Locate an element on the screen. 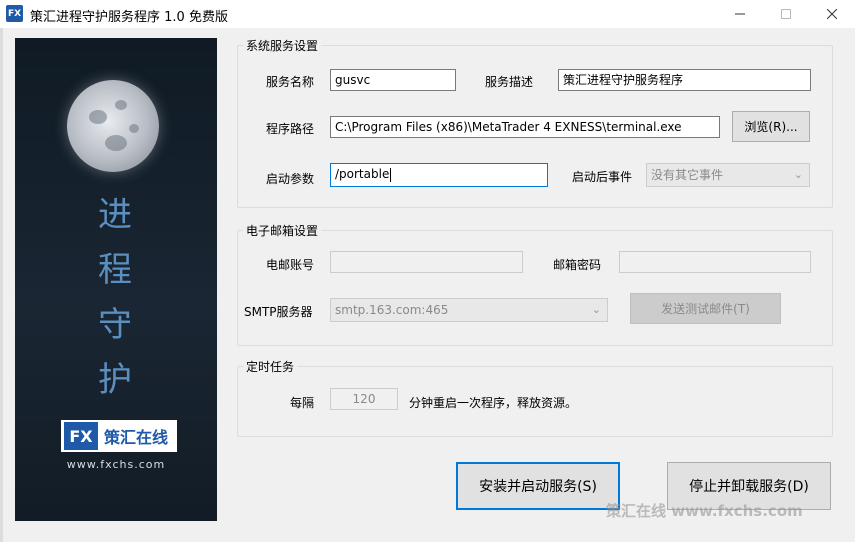 Image resolution: width=855 pixels, height=542 pixels. close-icon is located at coordinates (832, 14).